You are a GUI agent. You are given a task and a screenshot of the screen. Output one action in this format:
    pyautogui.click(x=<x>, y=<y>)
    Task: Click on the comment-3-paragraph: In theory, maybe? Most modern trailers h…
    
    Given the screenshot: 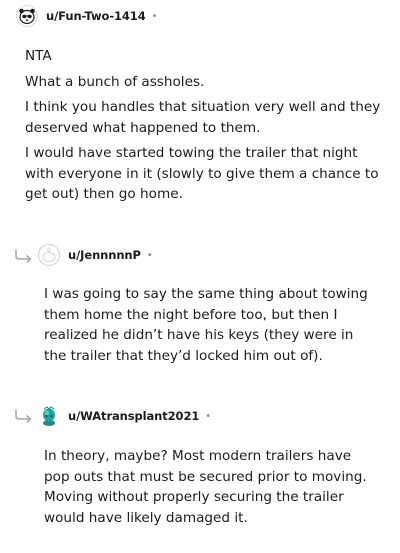 What is the action you would take?
    pyautogui.click(x=205, y=487)
    